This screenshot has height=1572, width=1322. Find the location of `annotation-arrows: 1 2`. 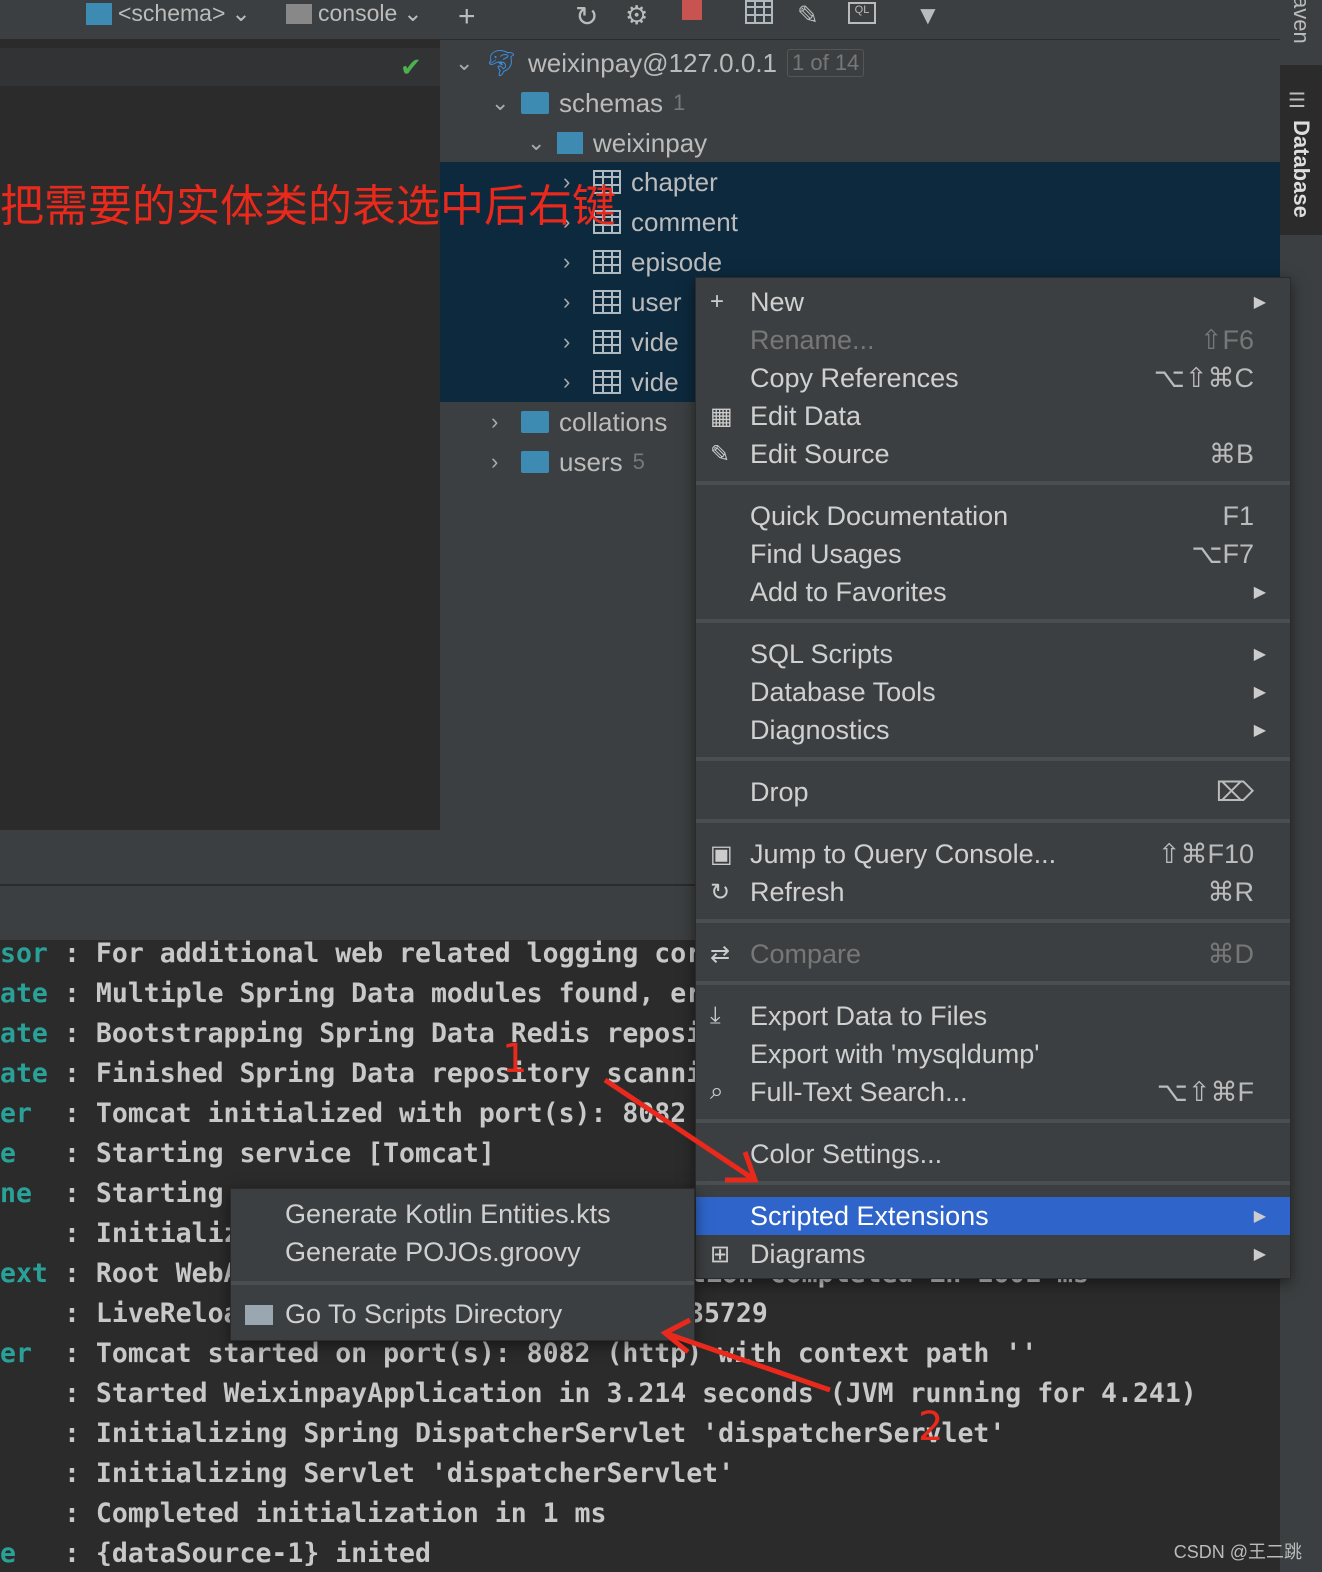

annotation-arrows: 1 2 is located at coordinates (722, 1243).